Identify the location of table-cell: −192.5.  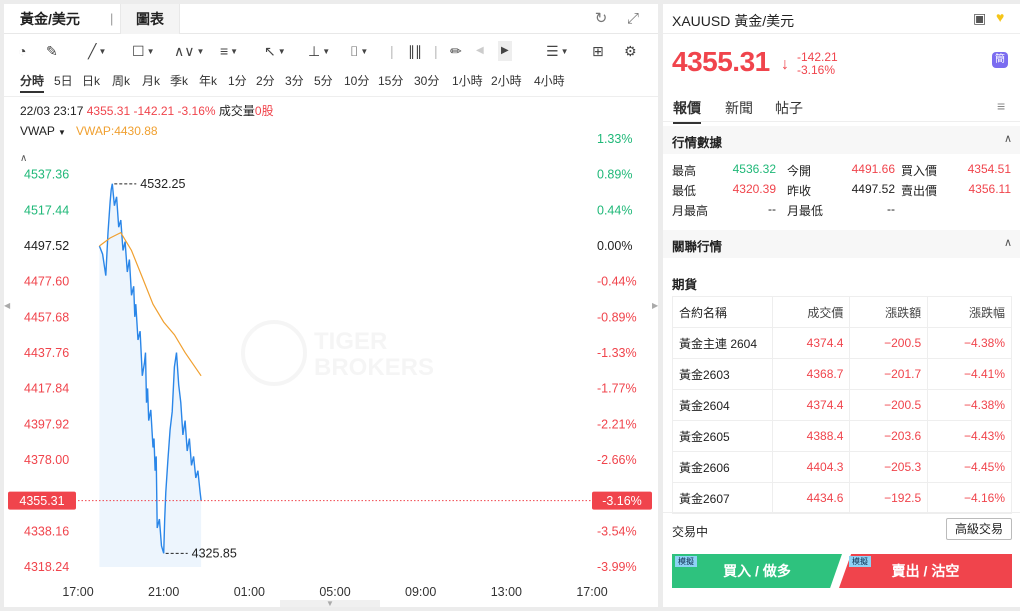
(889, 498).